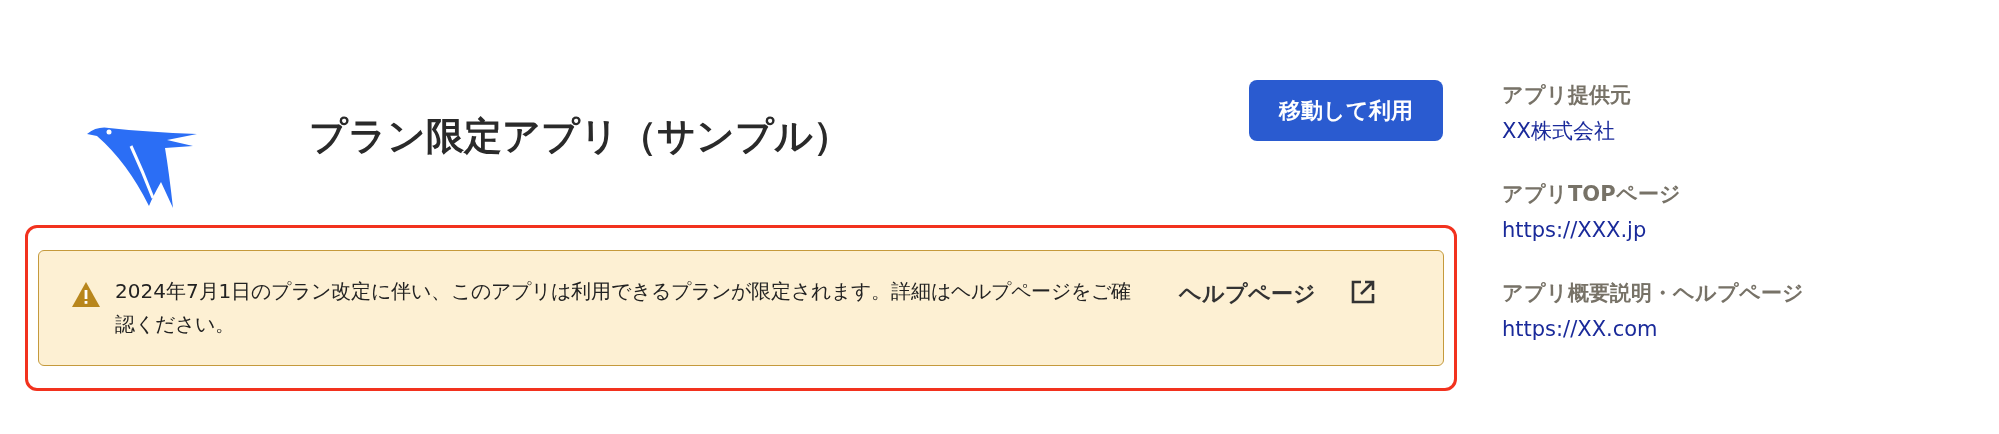  Describe the element at coordinates (1346, 110) in the screenshot. I see `move-and-use-button: 移動して利用` at that location.